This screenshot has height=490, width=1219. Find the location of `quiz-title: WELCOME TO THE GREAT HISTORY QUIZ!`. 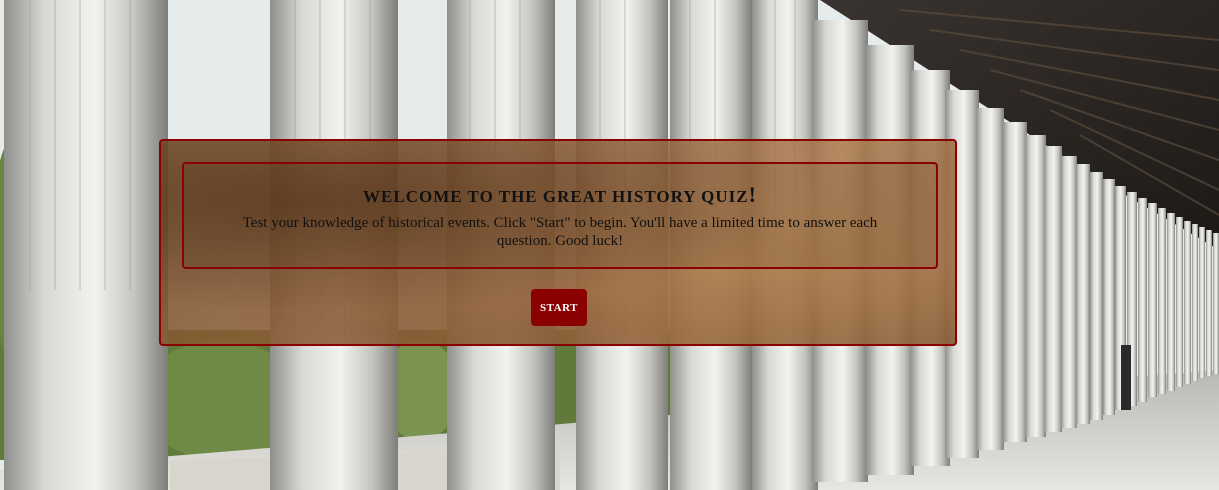

quiz-title: WELCOME TO THE GREAT HISTORY QUIZ! is located at coordinates (560, 195).